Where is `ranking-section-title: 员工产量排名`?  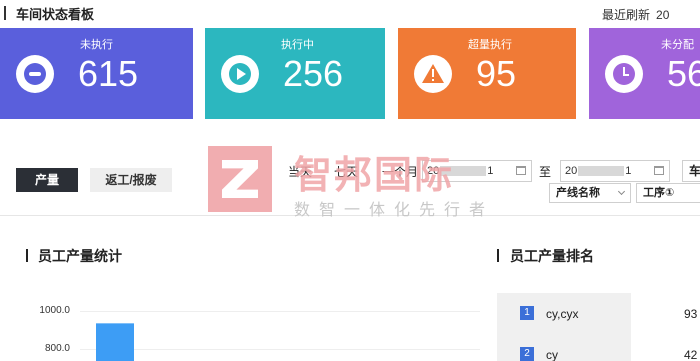 ranking-section-title: 员工产量排名 is located at coordinates (552, 256).